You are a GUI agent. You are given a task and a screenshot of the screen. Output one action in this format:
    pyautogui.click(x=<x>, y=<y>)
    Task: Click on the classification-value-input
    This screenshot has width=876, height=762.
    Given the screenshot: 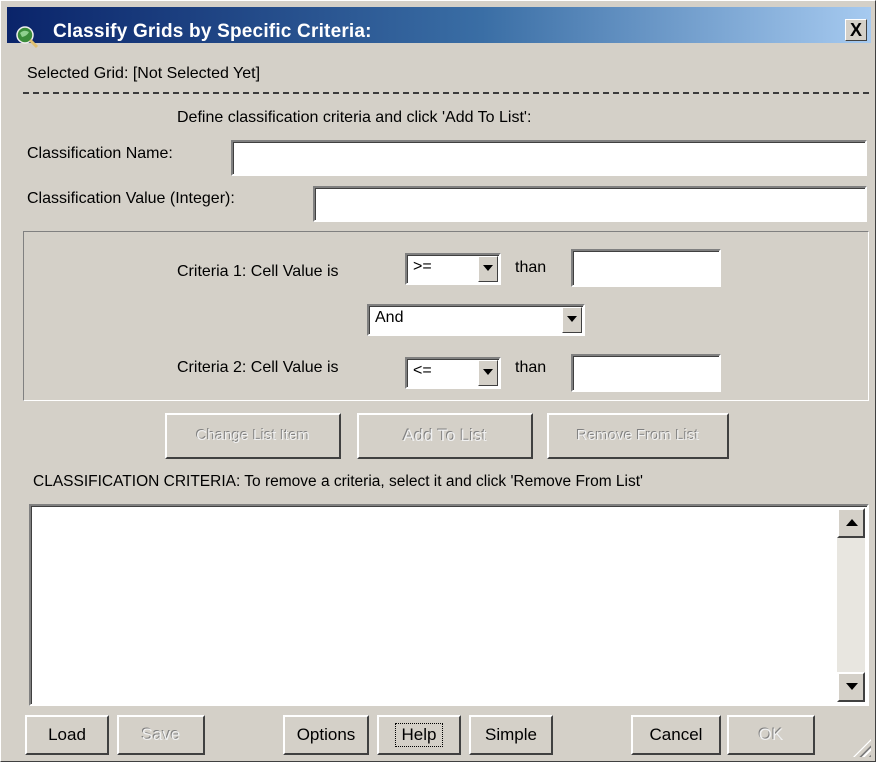 What is the action you would take?
    pyautogui.click(x=590, y=204)
    